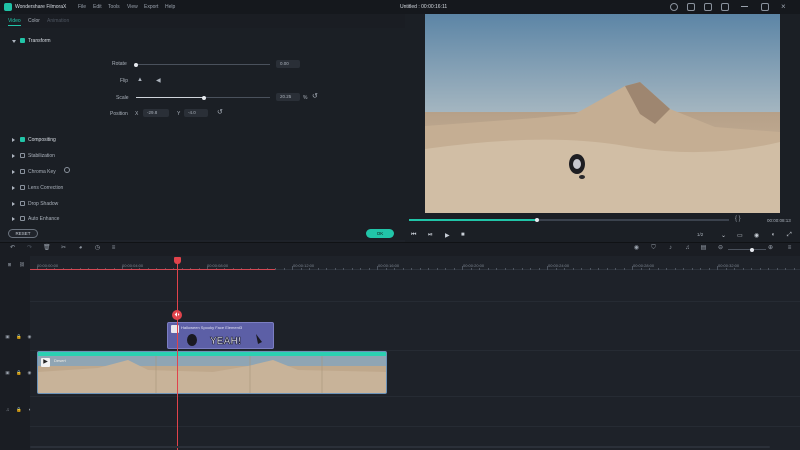 The image size is (800, 450). What do you see at coordinates (288, 97) in the screenshot?
I see `scale-value-field: 20.25` at bounding box center [288, 97].